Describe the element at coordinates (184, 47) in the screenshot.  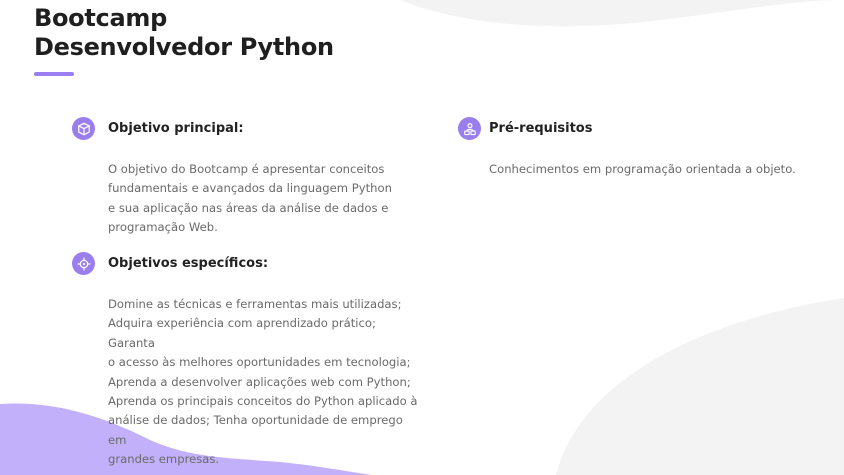
I see `page-title-line-2: Desenvolvedor Python` at that location.